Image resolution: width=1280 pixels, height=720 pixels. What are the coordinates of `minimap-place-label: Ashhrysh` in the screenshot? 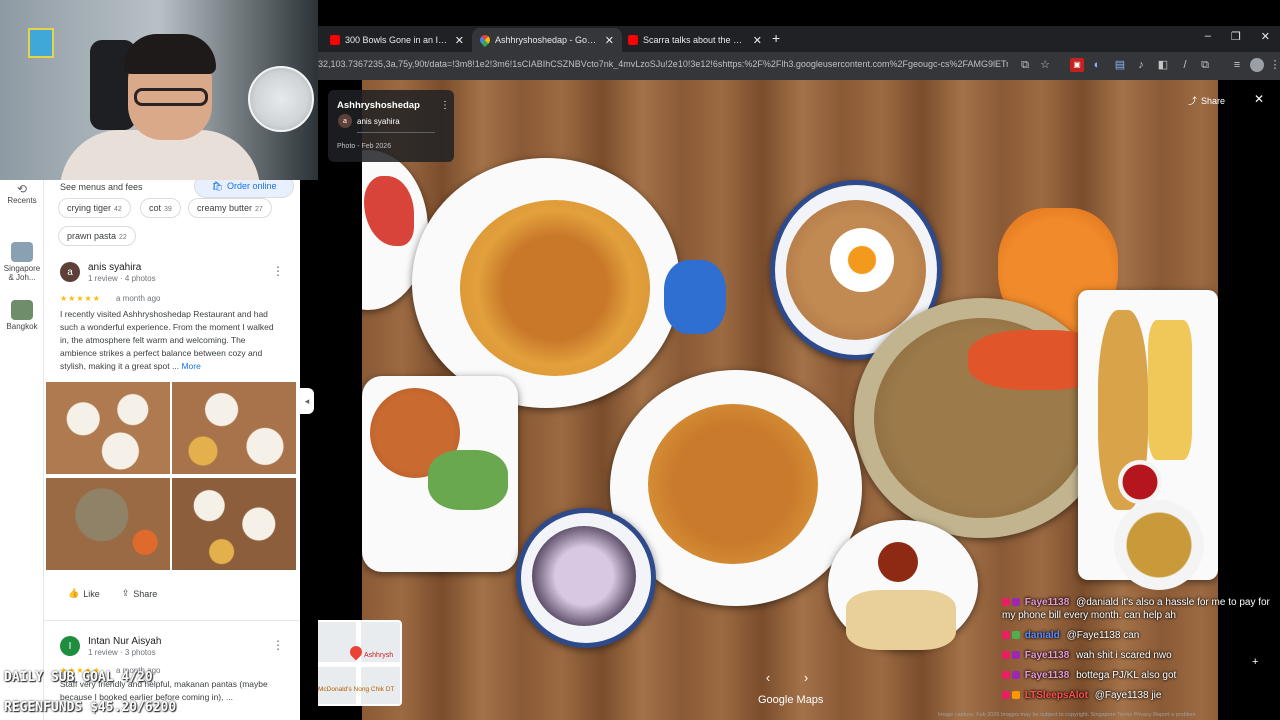 It's located at (379, 655).